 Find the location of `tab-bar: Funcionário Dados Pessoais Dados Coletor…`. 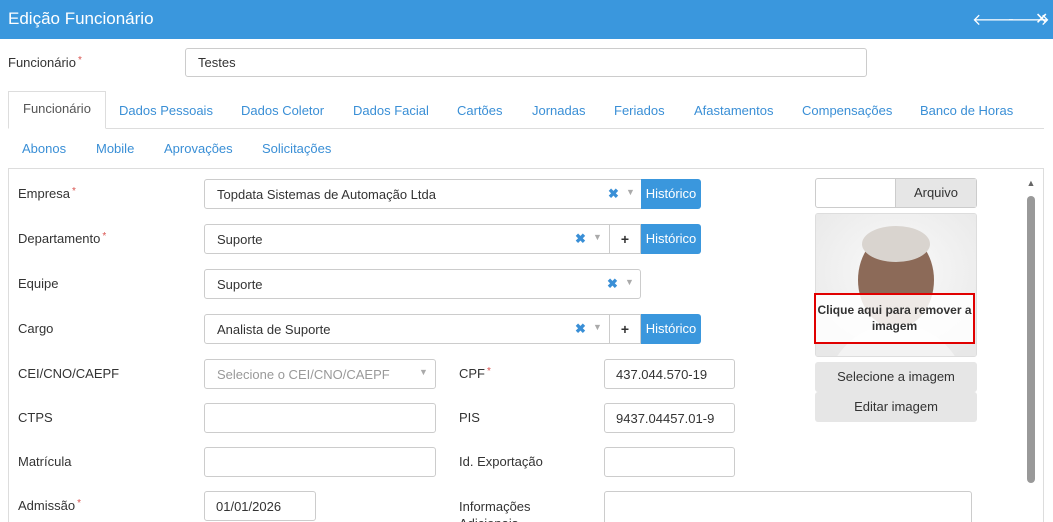

tab-bar: Funcionário Dados Pessoais Dados Coletor… is located at coordinates (526, 110).